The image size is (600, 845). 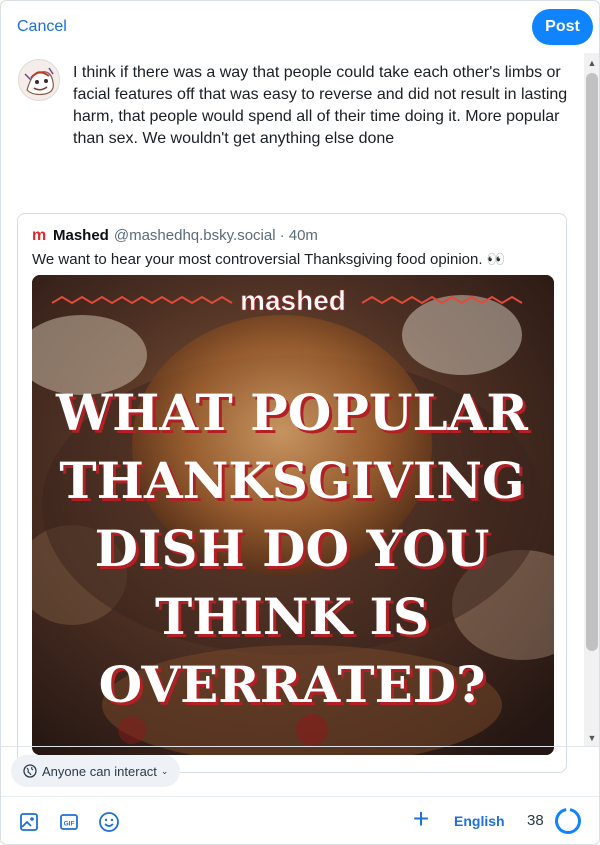 What do you see at coordinates (39, 80) in the screenshot?
I see `avatar` at bounding box center [39, 80].